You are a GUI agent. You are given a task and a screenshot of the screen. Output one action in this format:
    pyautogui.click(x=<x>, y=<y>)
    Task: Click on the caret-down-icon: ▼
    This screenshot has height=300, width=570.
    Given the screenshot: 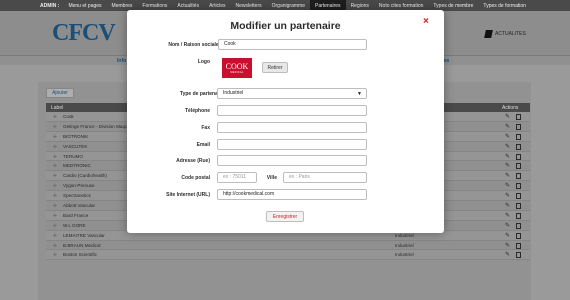 What is the action you would take?
    pyautogui.click(x=359, y=94)
    